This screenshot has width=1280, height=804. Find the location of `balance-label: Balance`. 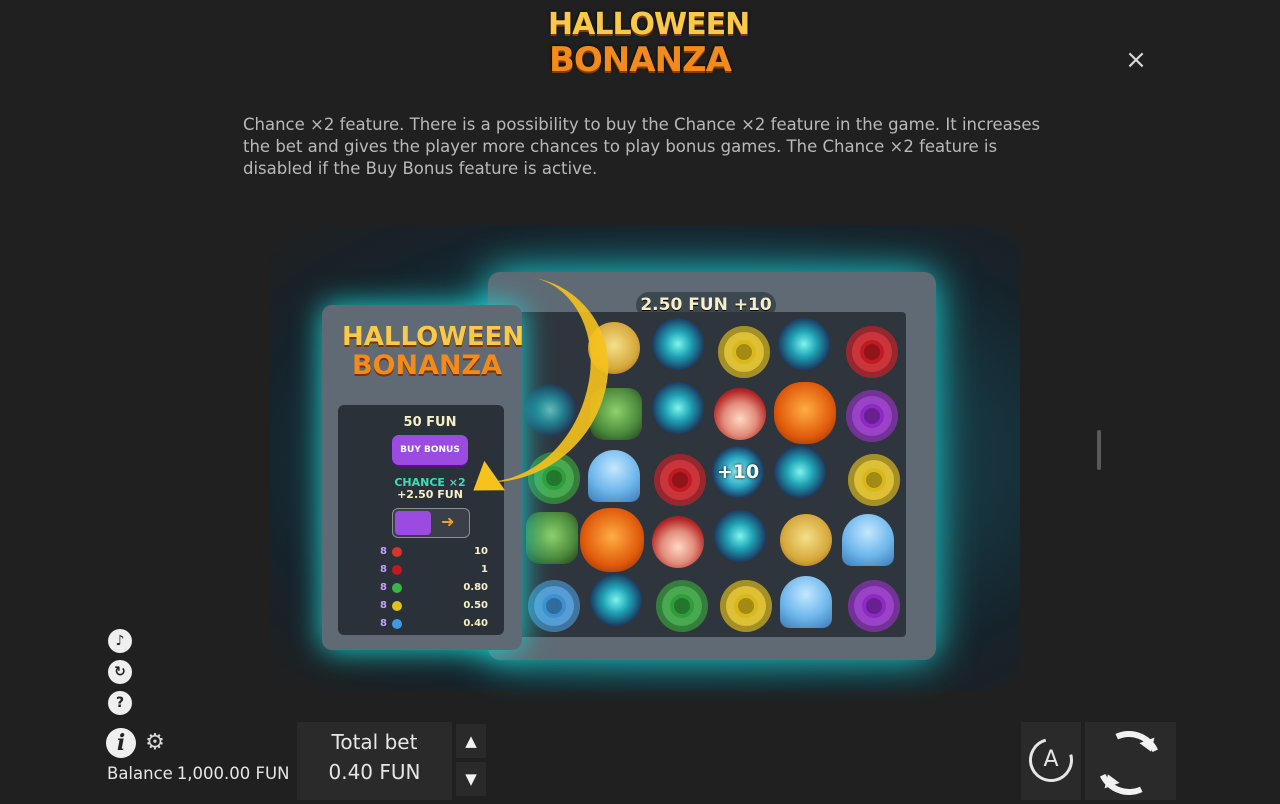

balance-label: Balance is located at coordinates (140, 773).